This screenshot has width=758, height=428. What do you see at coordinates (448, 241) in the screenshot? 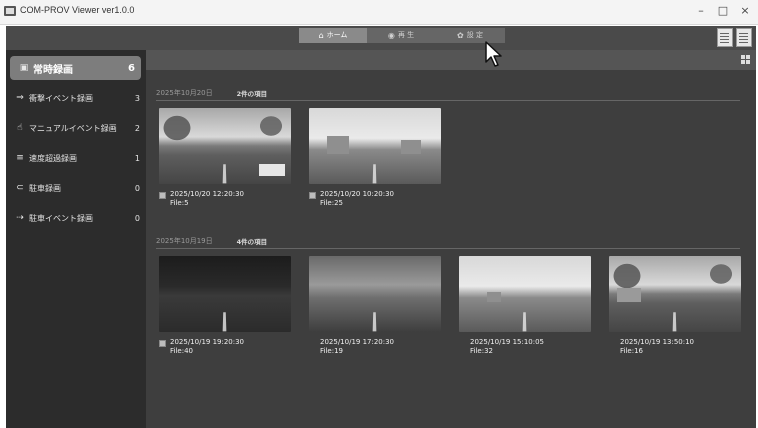
I see `date-group-header: 2025年10月19日 4件の項目` at bounding box center [448, 241].